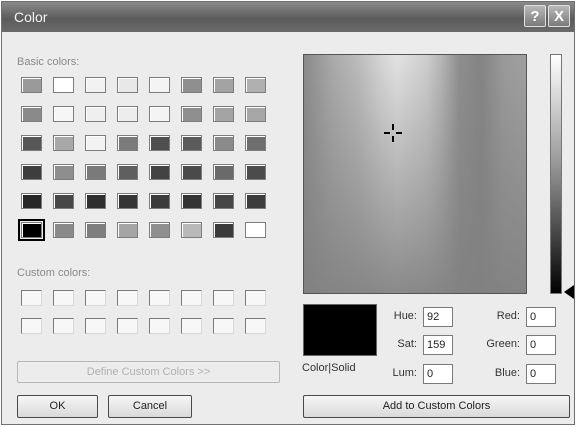  Describe the element at coordinates (436, 406) in the screenshot. I see `add-to-custom-colors-button: Add to Custom Colors` at that location.